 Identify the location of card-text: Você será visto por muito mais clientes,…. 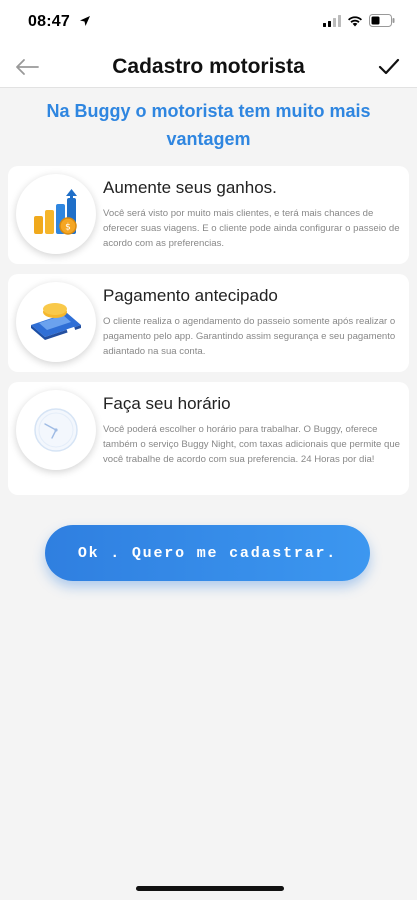
(251, 228).